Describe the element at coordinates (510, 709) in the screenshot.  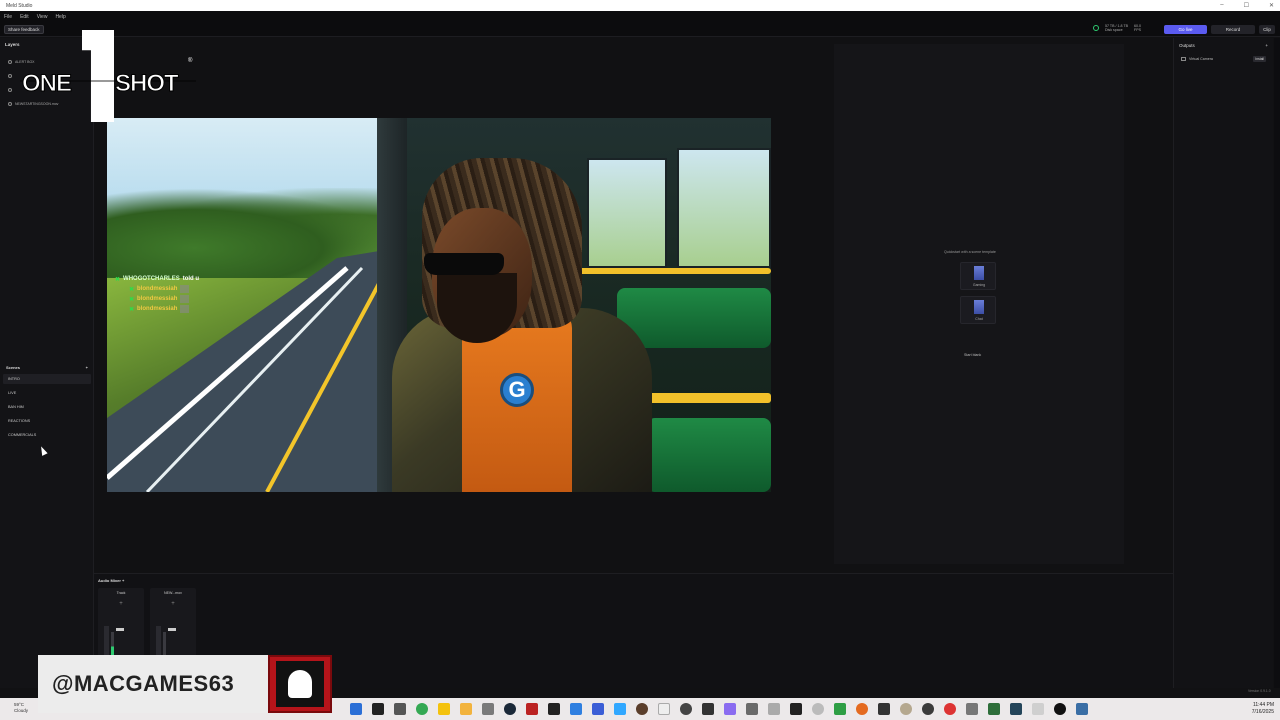
I see `steam-icon` at that location.